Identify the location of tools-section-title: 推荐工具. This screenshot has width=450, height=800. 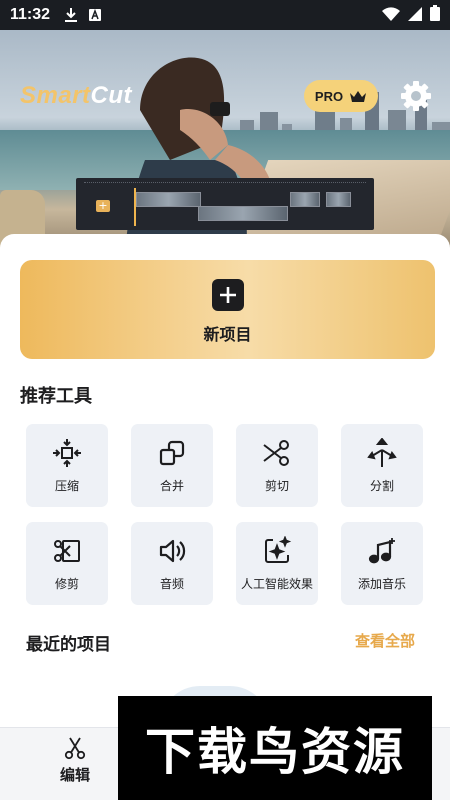
(56, 396).